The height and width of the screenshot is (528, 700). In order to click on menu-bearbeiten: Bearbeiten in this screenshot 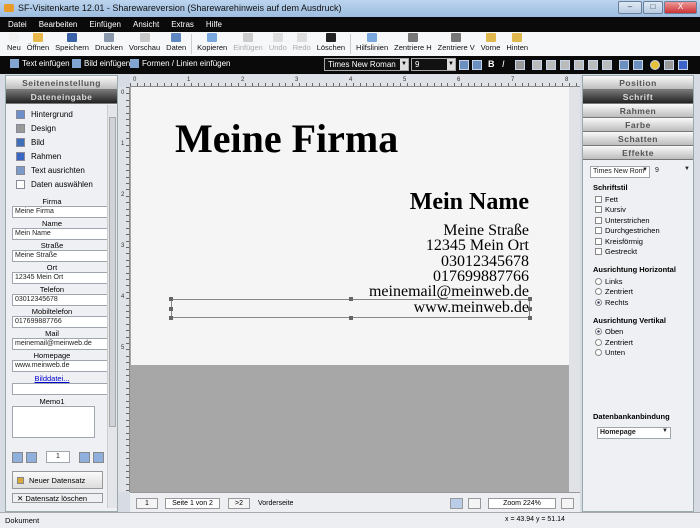, I will do `click(58, 26)`.